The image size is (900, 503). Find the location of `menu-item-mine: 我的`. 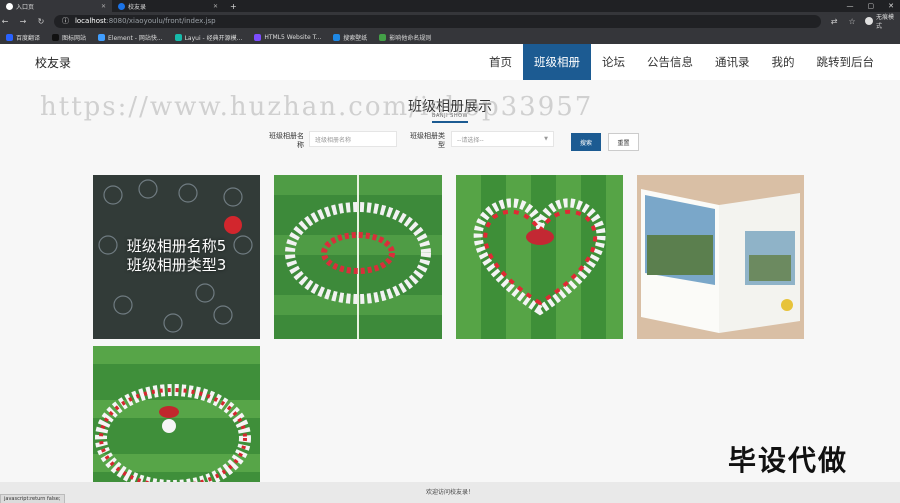

menu-item-mine: 我的 is located at coordinates (783, 62).